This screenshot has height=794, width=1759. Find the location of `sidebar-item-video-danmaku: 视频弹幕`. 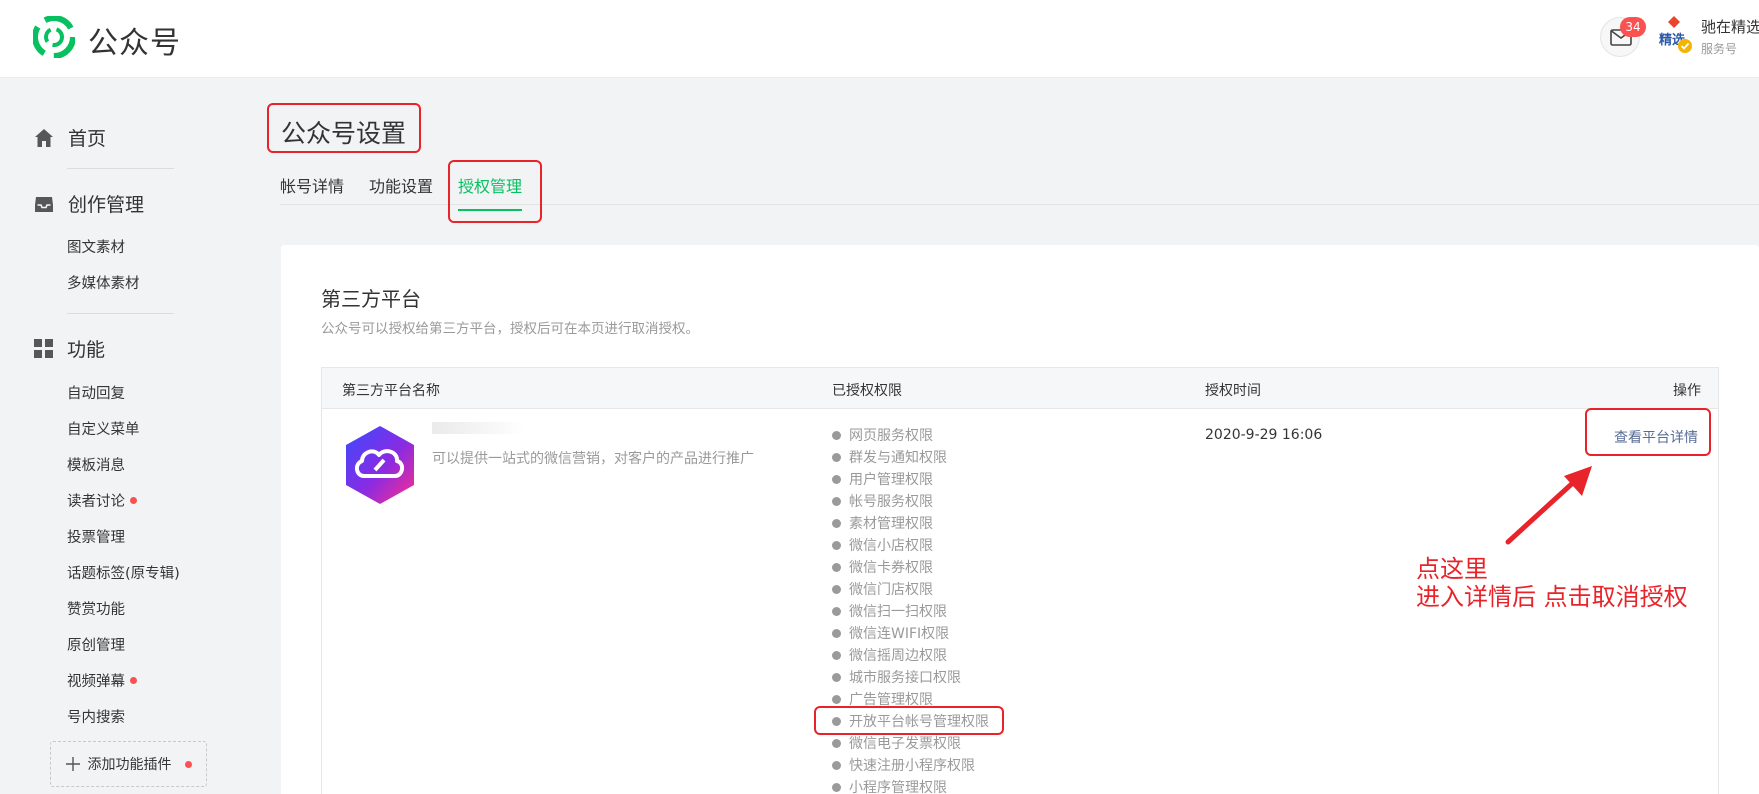

sidebar-item-video-danmaku: 视频弹幕 is located at coordinates (102, 680).